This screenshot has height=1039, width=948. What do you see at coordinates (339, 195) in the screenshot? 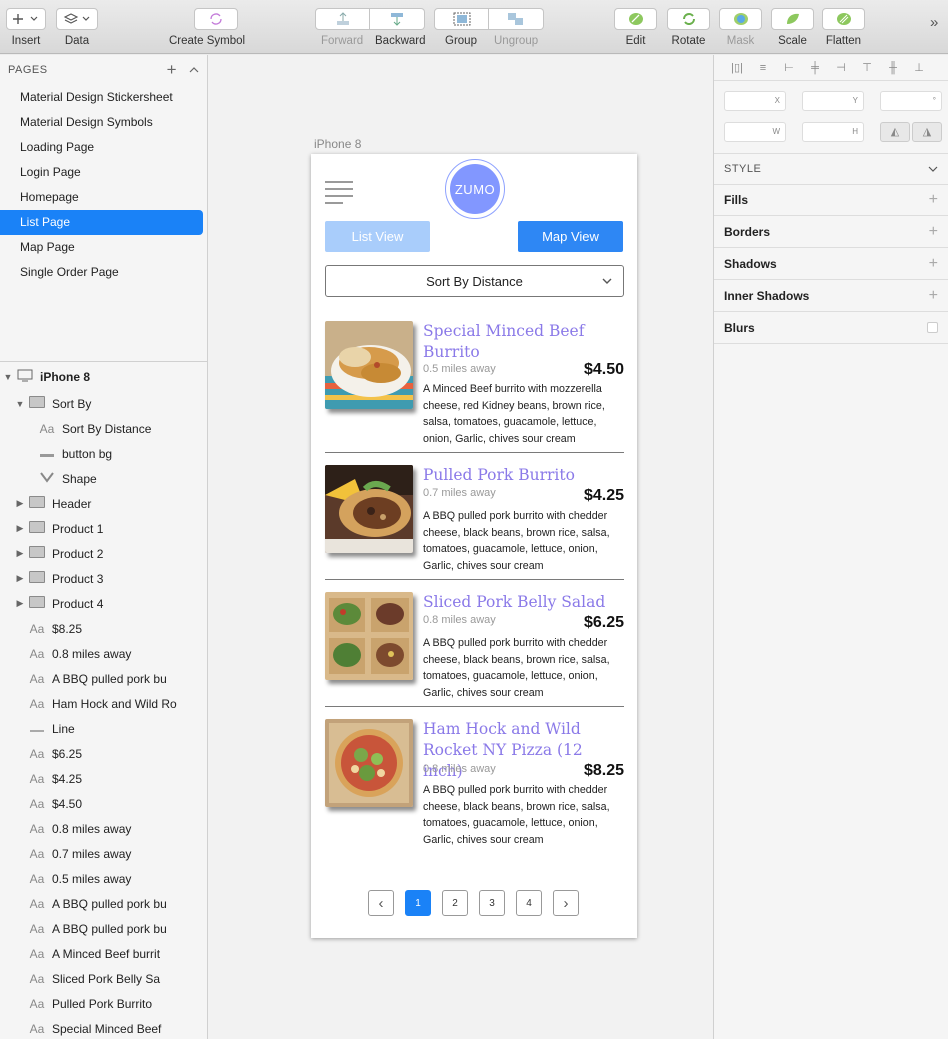
I see `hamburger-menu-icon` at bounding box center [339, 195].